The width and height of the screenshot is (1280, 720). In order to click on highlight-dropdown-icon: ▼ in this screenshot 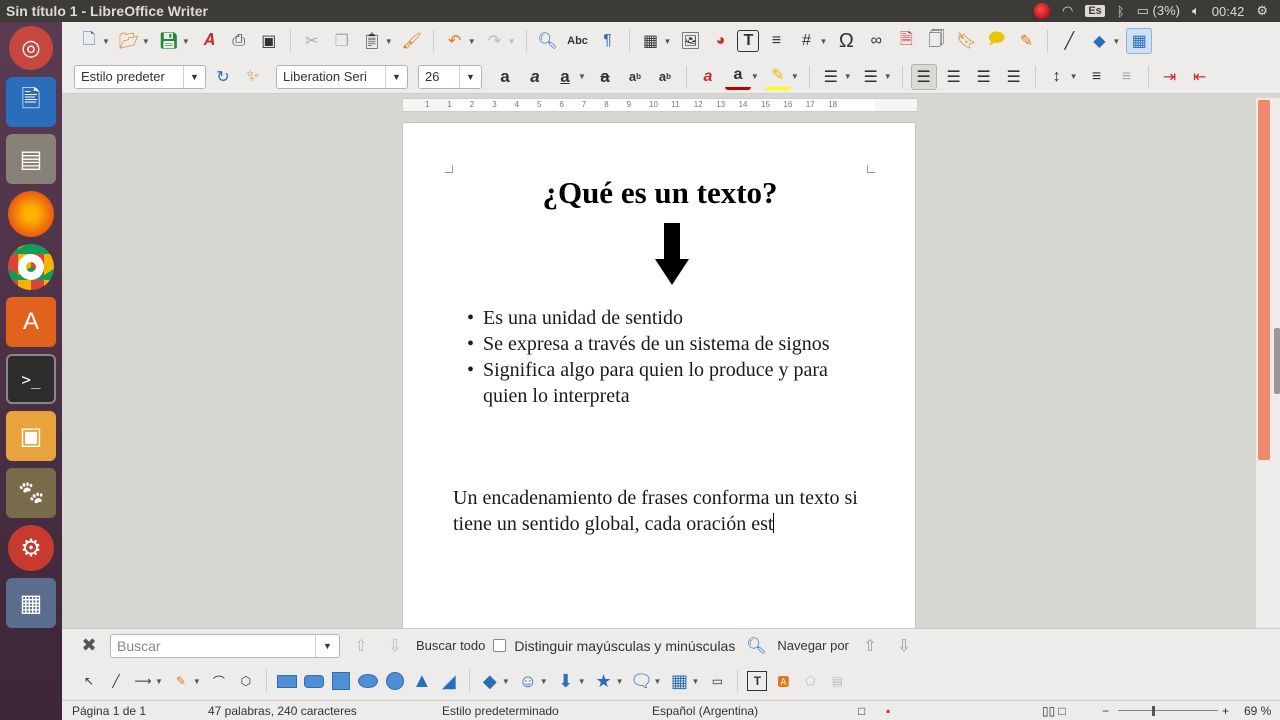, I will do `click(795, 76)`.